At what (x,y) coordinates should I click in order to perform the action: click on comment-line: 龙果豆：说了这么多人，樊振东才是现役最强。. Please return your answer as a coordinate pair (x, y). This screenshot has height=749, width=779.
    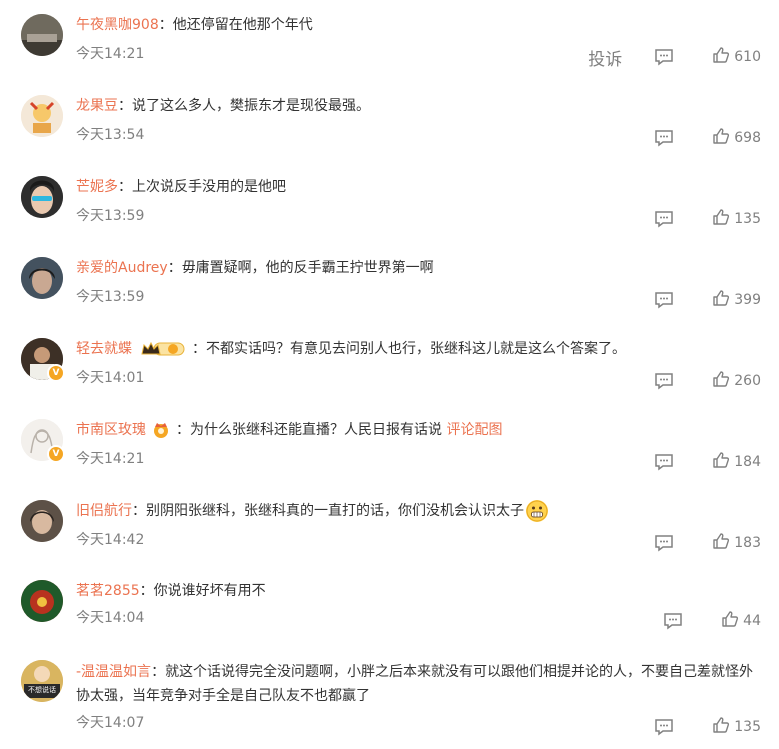
    Looking at the image, I should click on (223, 106).